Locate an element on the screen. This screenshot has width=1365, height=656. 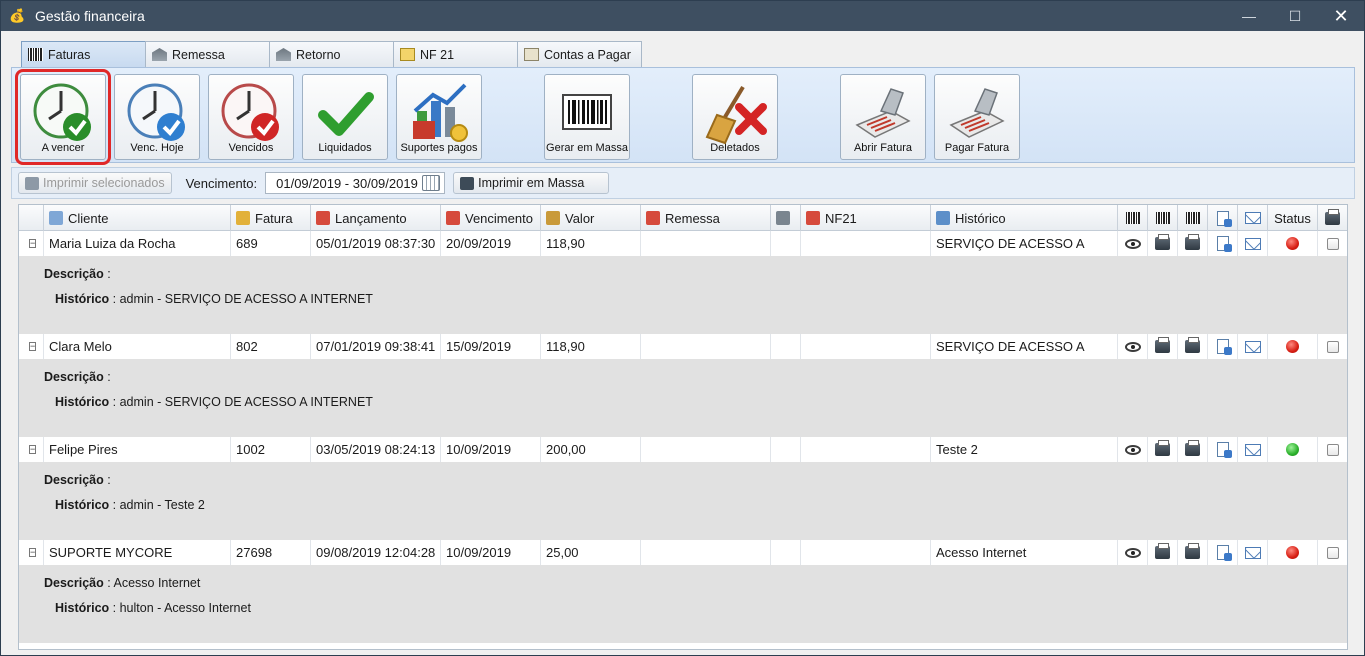
header-nf21: NF21 is located at coordinates (866, 218).